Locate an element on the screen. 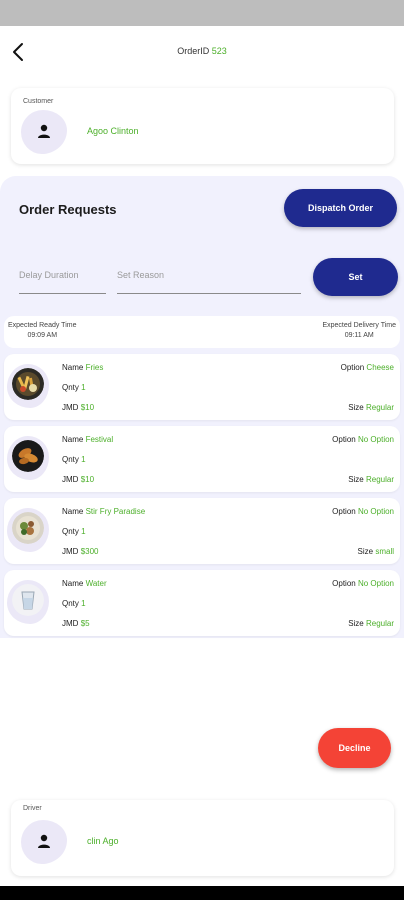 This screenshot has width=404, height=900. expected-ready-label: Expected Ready Time is located at coordinates (42, 325).